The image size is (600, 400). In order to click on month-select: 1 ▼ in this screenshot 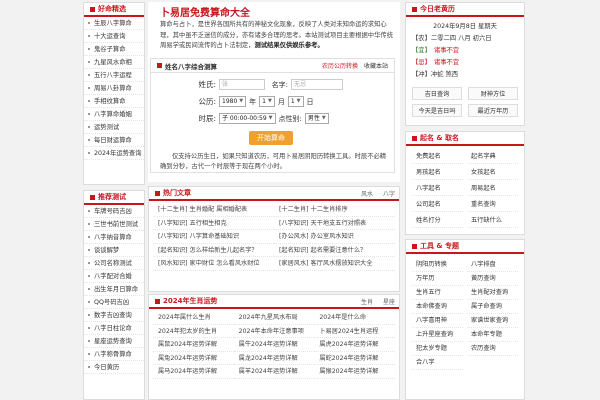, I will do `click(267, 101)`.